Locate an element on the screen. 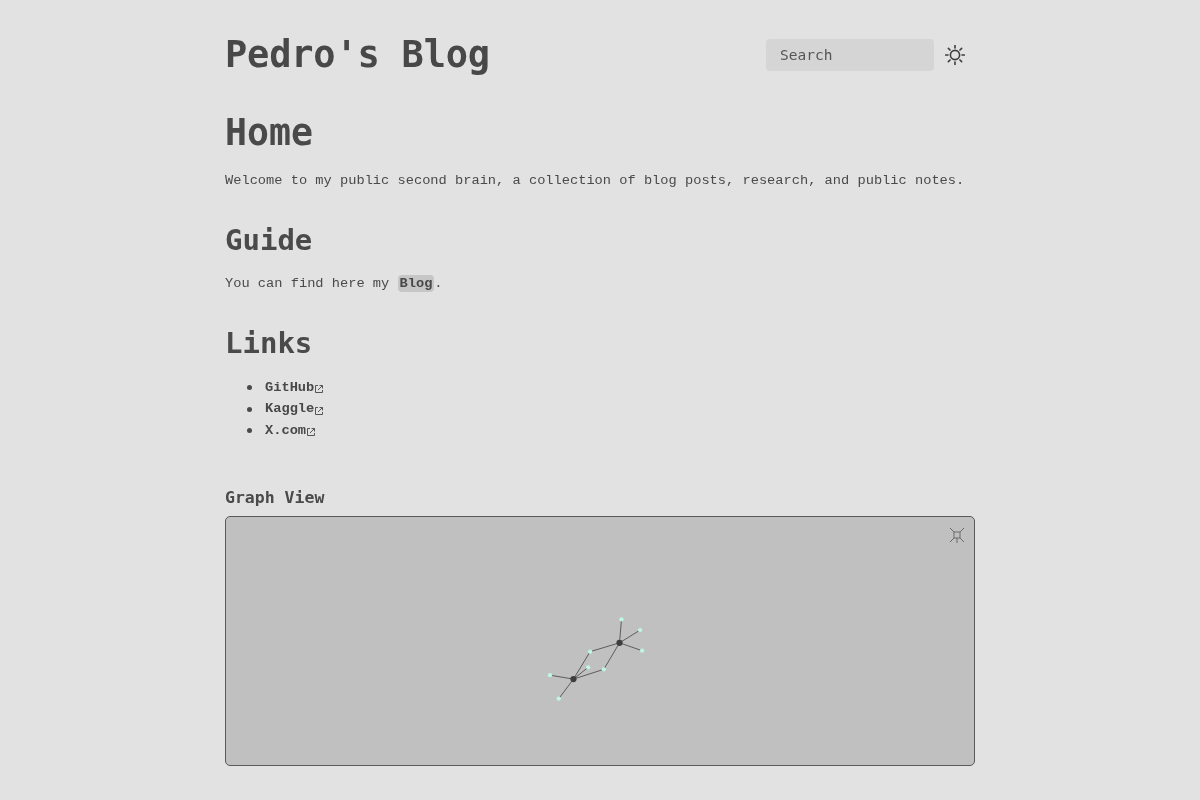  guide-text: You can find here my Blog. is located at coordinates (334, 284).